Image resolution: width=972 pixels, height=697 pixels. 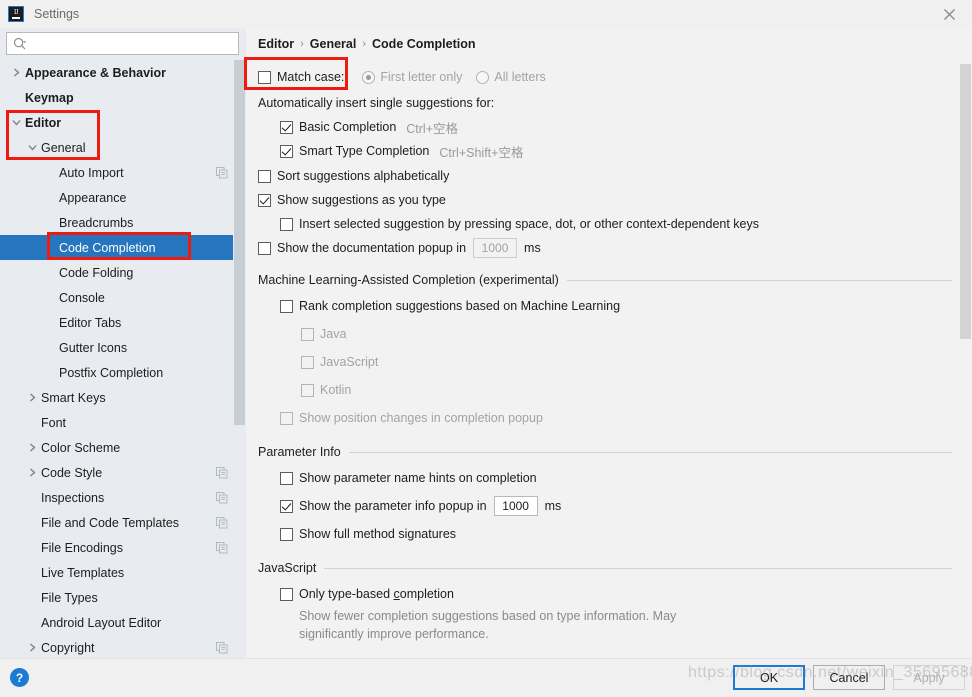 What do you see at coordinates (286, 418) in the screenshot?
I see `ml-position-changes-checkbox` at bounding box center [286, 418].